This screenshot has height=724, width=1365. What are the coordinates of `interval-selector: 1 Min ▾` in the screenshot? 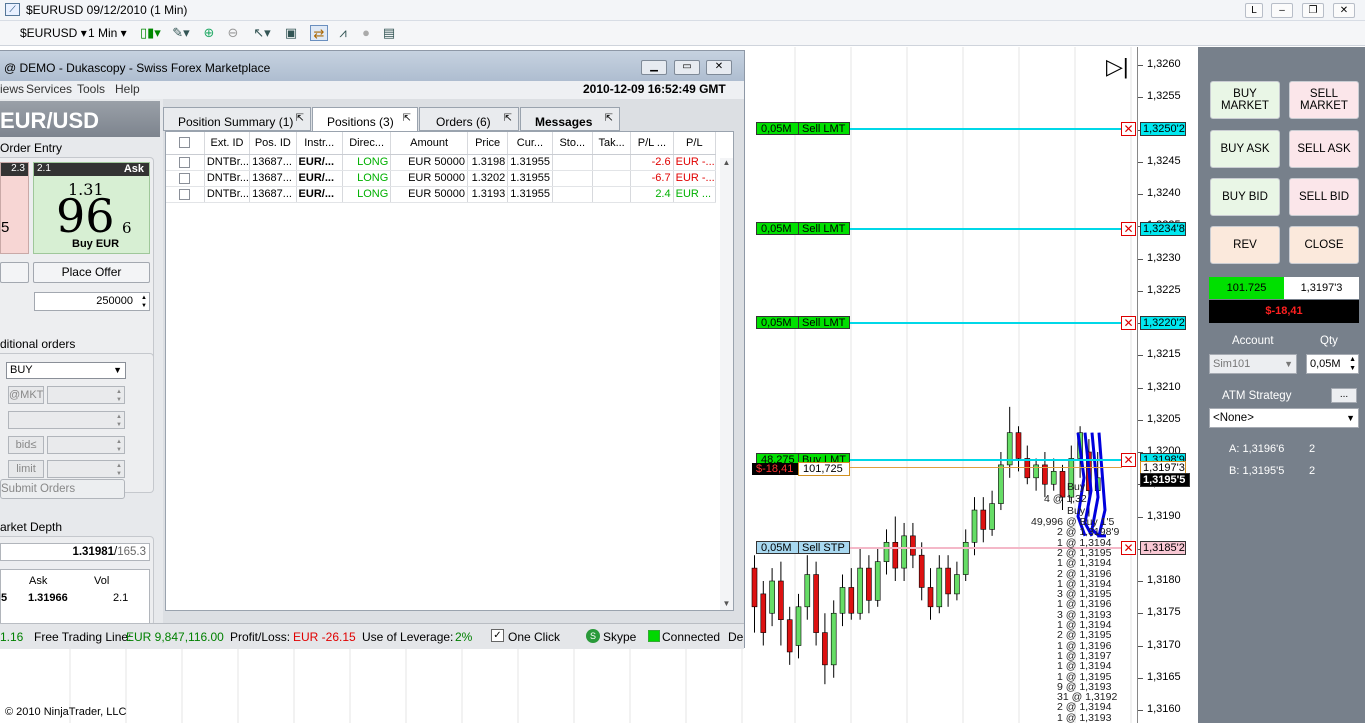 It's located at (107, 33).